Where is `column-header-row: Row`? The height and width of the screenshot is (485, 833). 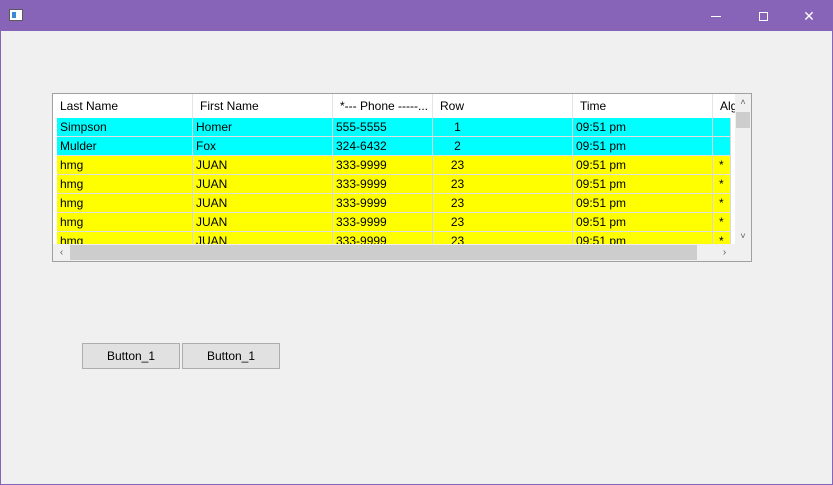 column-header-row: Row is located at coordinates (503, 106).